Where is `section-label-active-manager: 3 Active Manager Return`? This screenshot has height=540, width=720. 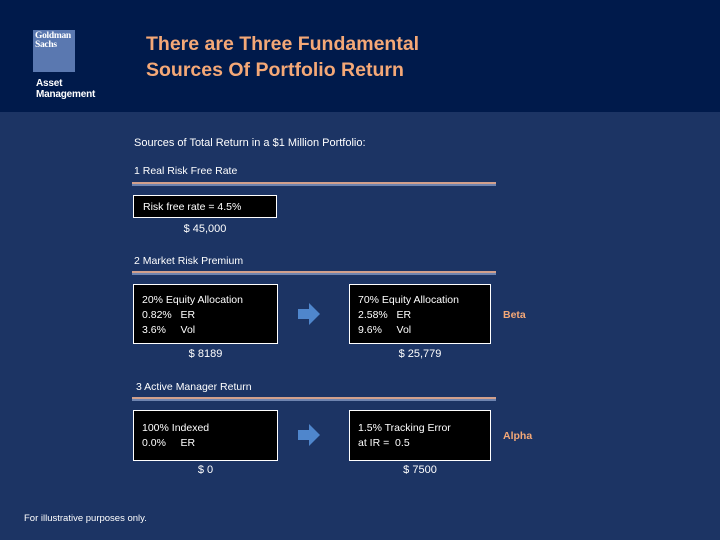
section-label-active-manager: 3 Active Manager Return is located at coordinates (194, 387).